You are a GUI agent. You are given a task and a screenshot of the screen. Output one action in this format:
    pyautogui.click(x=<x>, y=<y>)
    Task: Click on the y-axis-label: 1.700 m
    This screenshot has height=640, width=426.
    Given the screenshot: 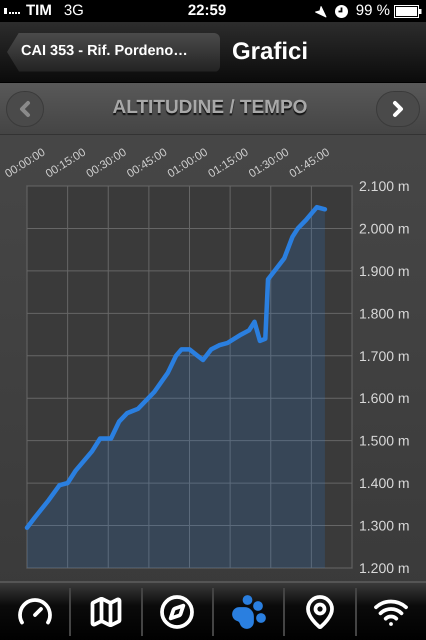 What is the action you would take?
    pyautogui.click(x=384, y=356)
    